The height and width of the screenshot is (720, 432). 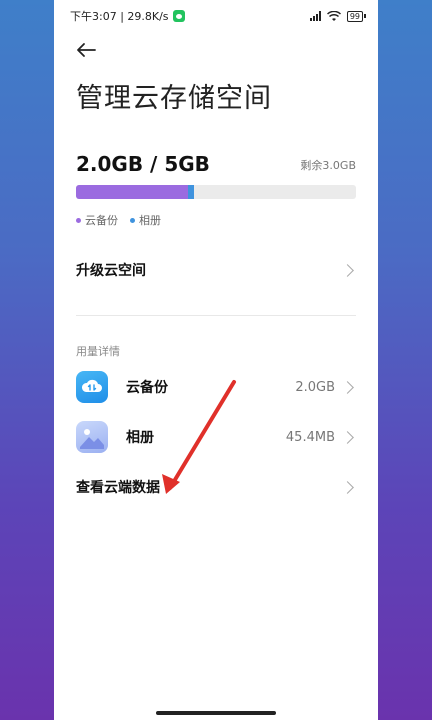 I want to click on view-cloud-data-row: 查看云端数据, so click(x=216, y=487).